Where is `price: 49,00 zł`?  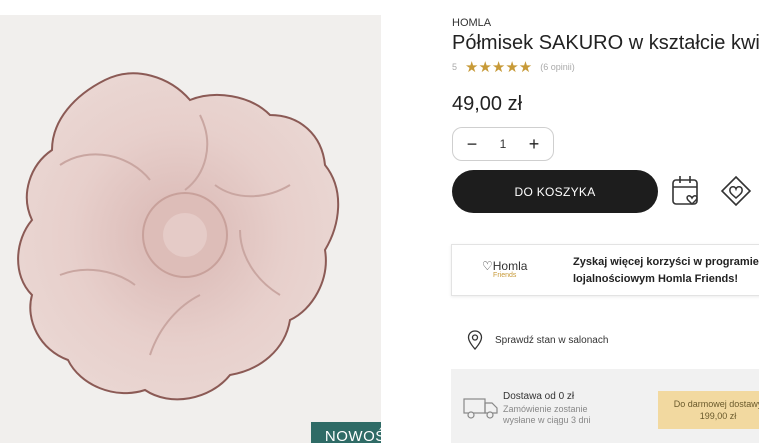 price: 49,00 zł is located at coordinates (487, 104).